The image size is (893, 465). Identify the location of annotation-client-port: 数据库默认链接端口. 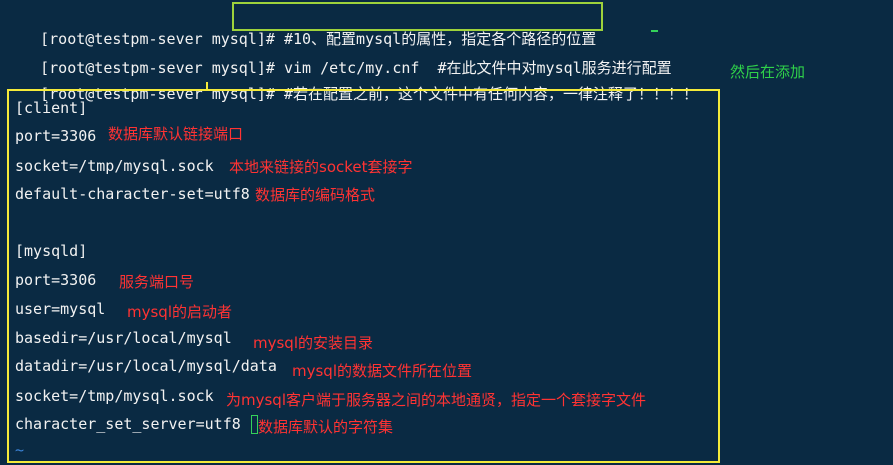
(176, 134).